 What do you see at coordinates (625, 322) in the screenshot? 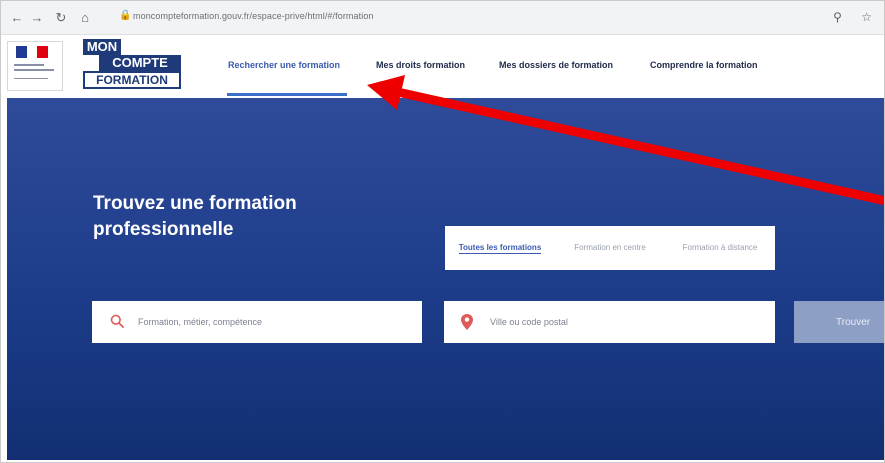
I see `location-input` at bounding box center [625, 322].